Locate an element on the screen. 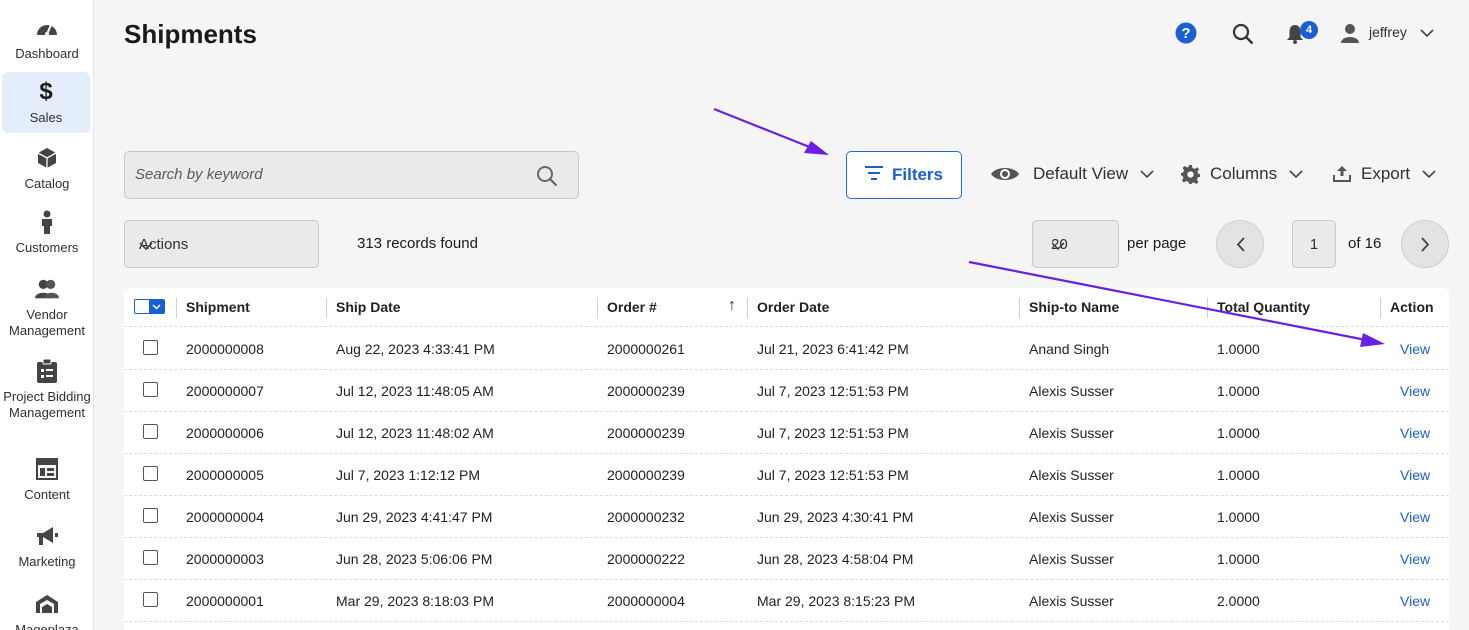  eye-icon is located at coordinates (1005, 174).